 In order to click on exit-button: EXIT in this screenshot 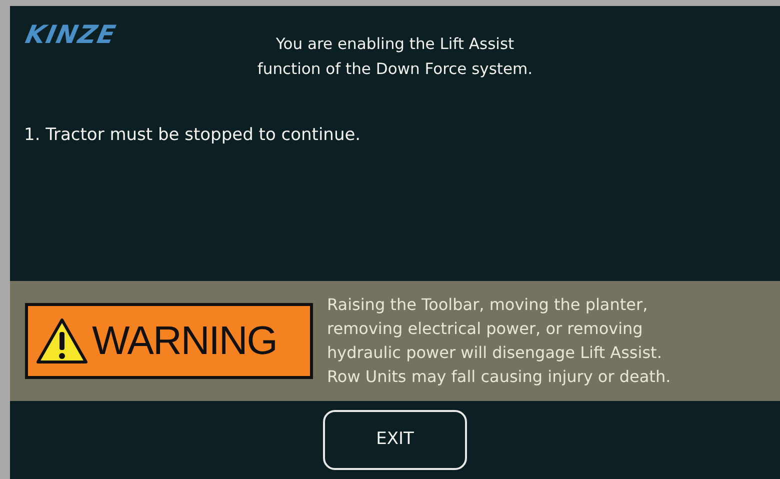, I will do `click(395, 440)`.